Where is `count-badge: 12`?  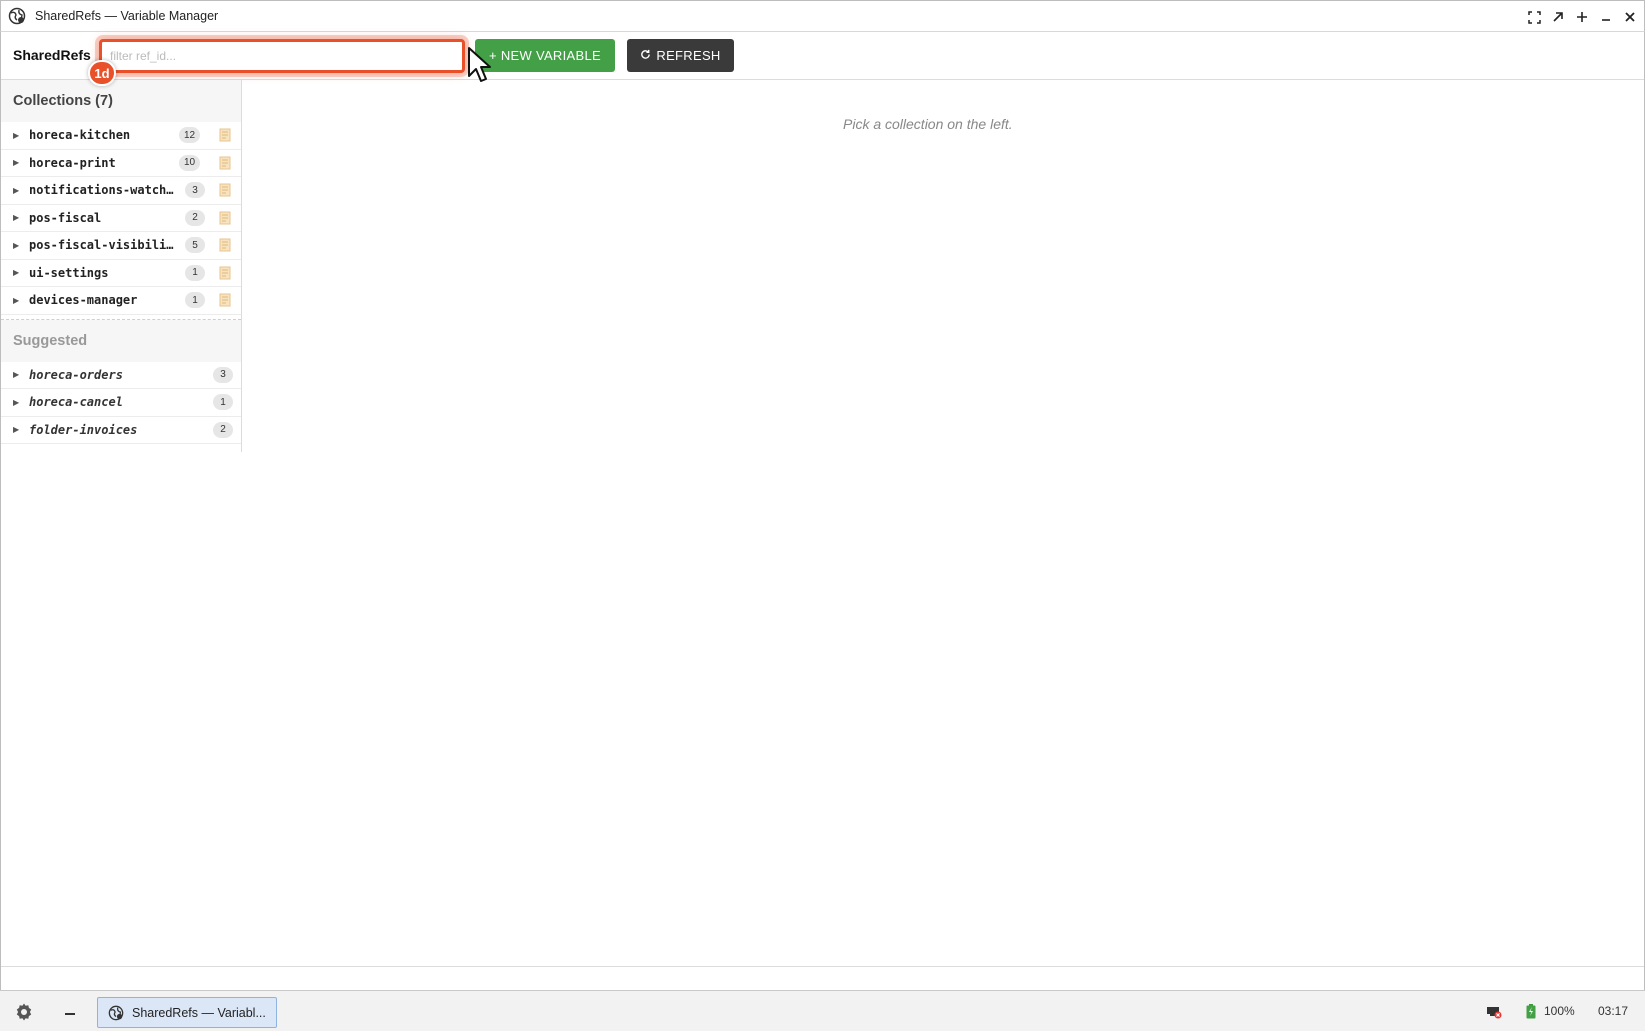
count-badge: 12 is located at coordinates (190, 135).